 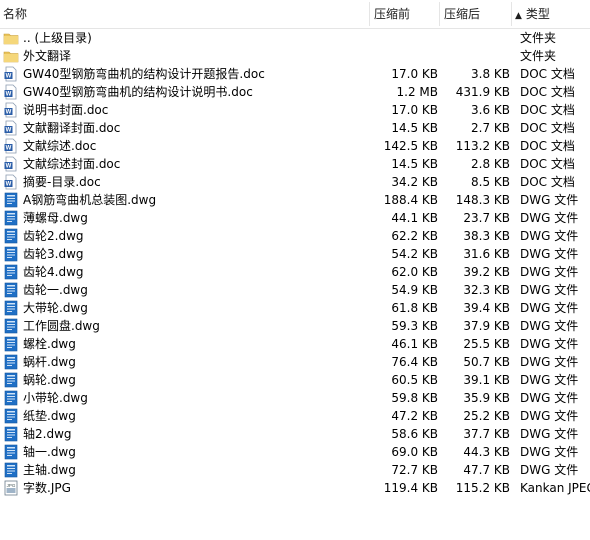 I want to click on file-row: 薄螺母.dwg 44.1 KB 23.7 KB DWG 文件, so click(x=295, y=218).